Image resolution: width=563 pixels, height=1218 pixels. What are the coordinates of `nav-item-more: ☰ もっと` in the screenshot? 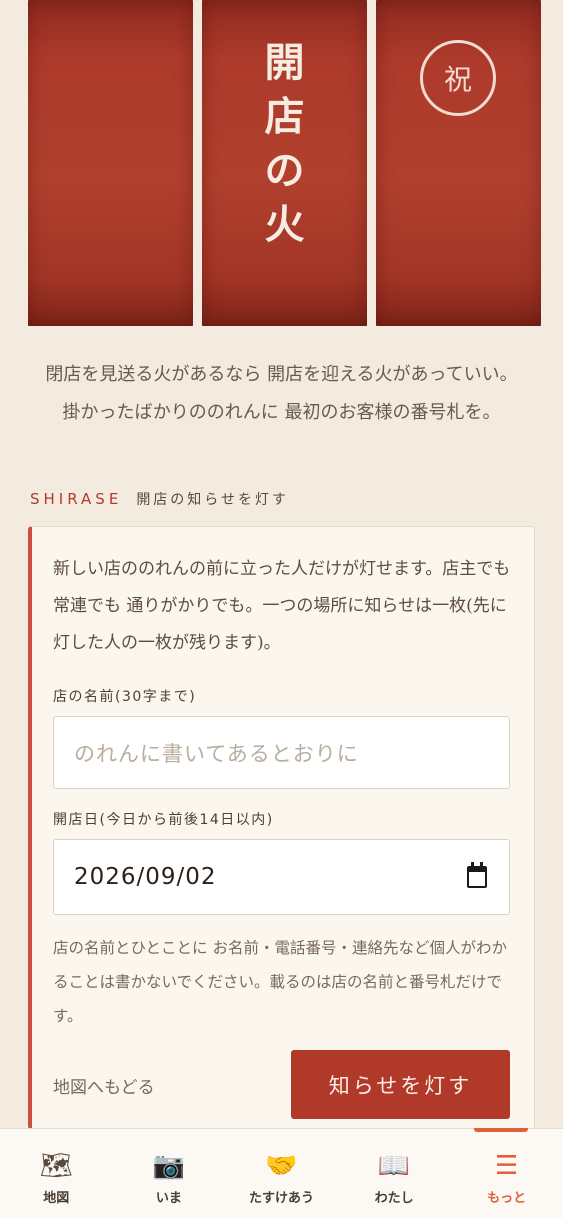 It's located at (506, 1173).